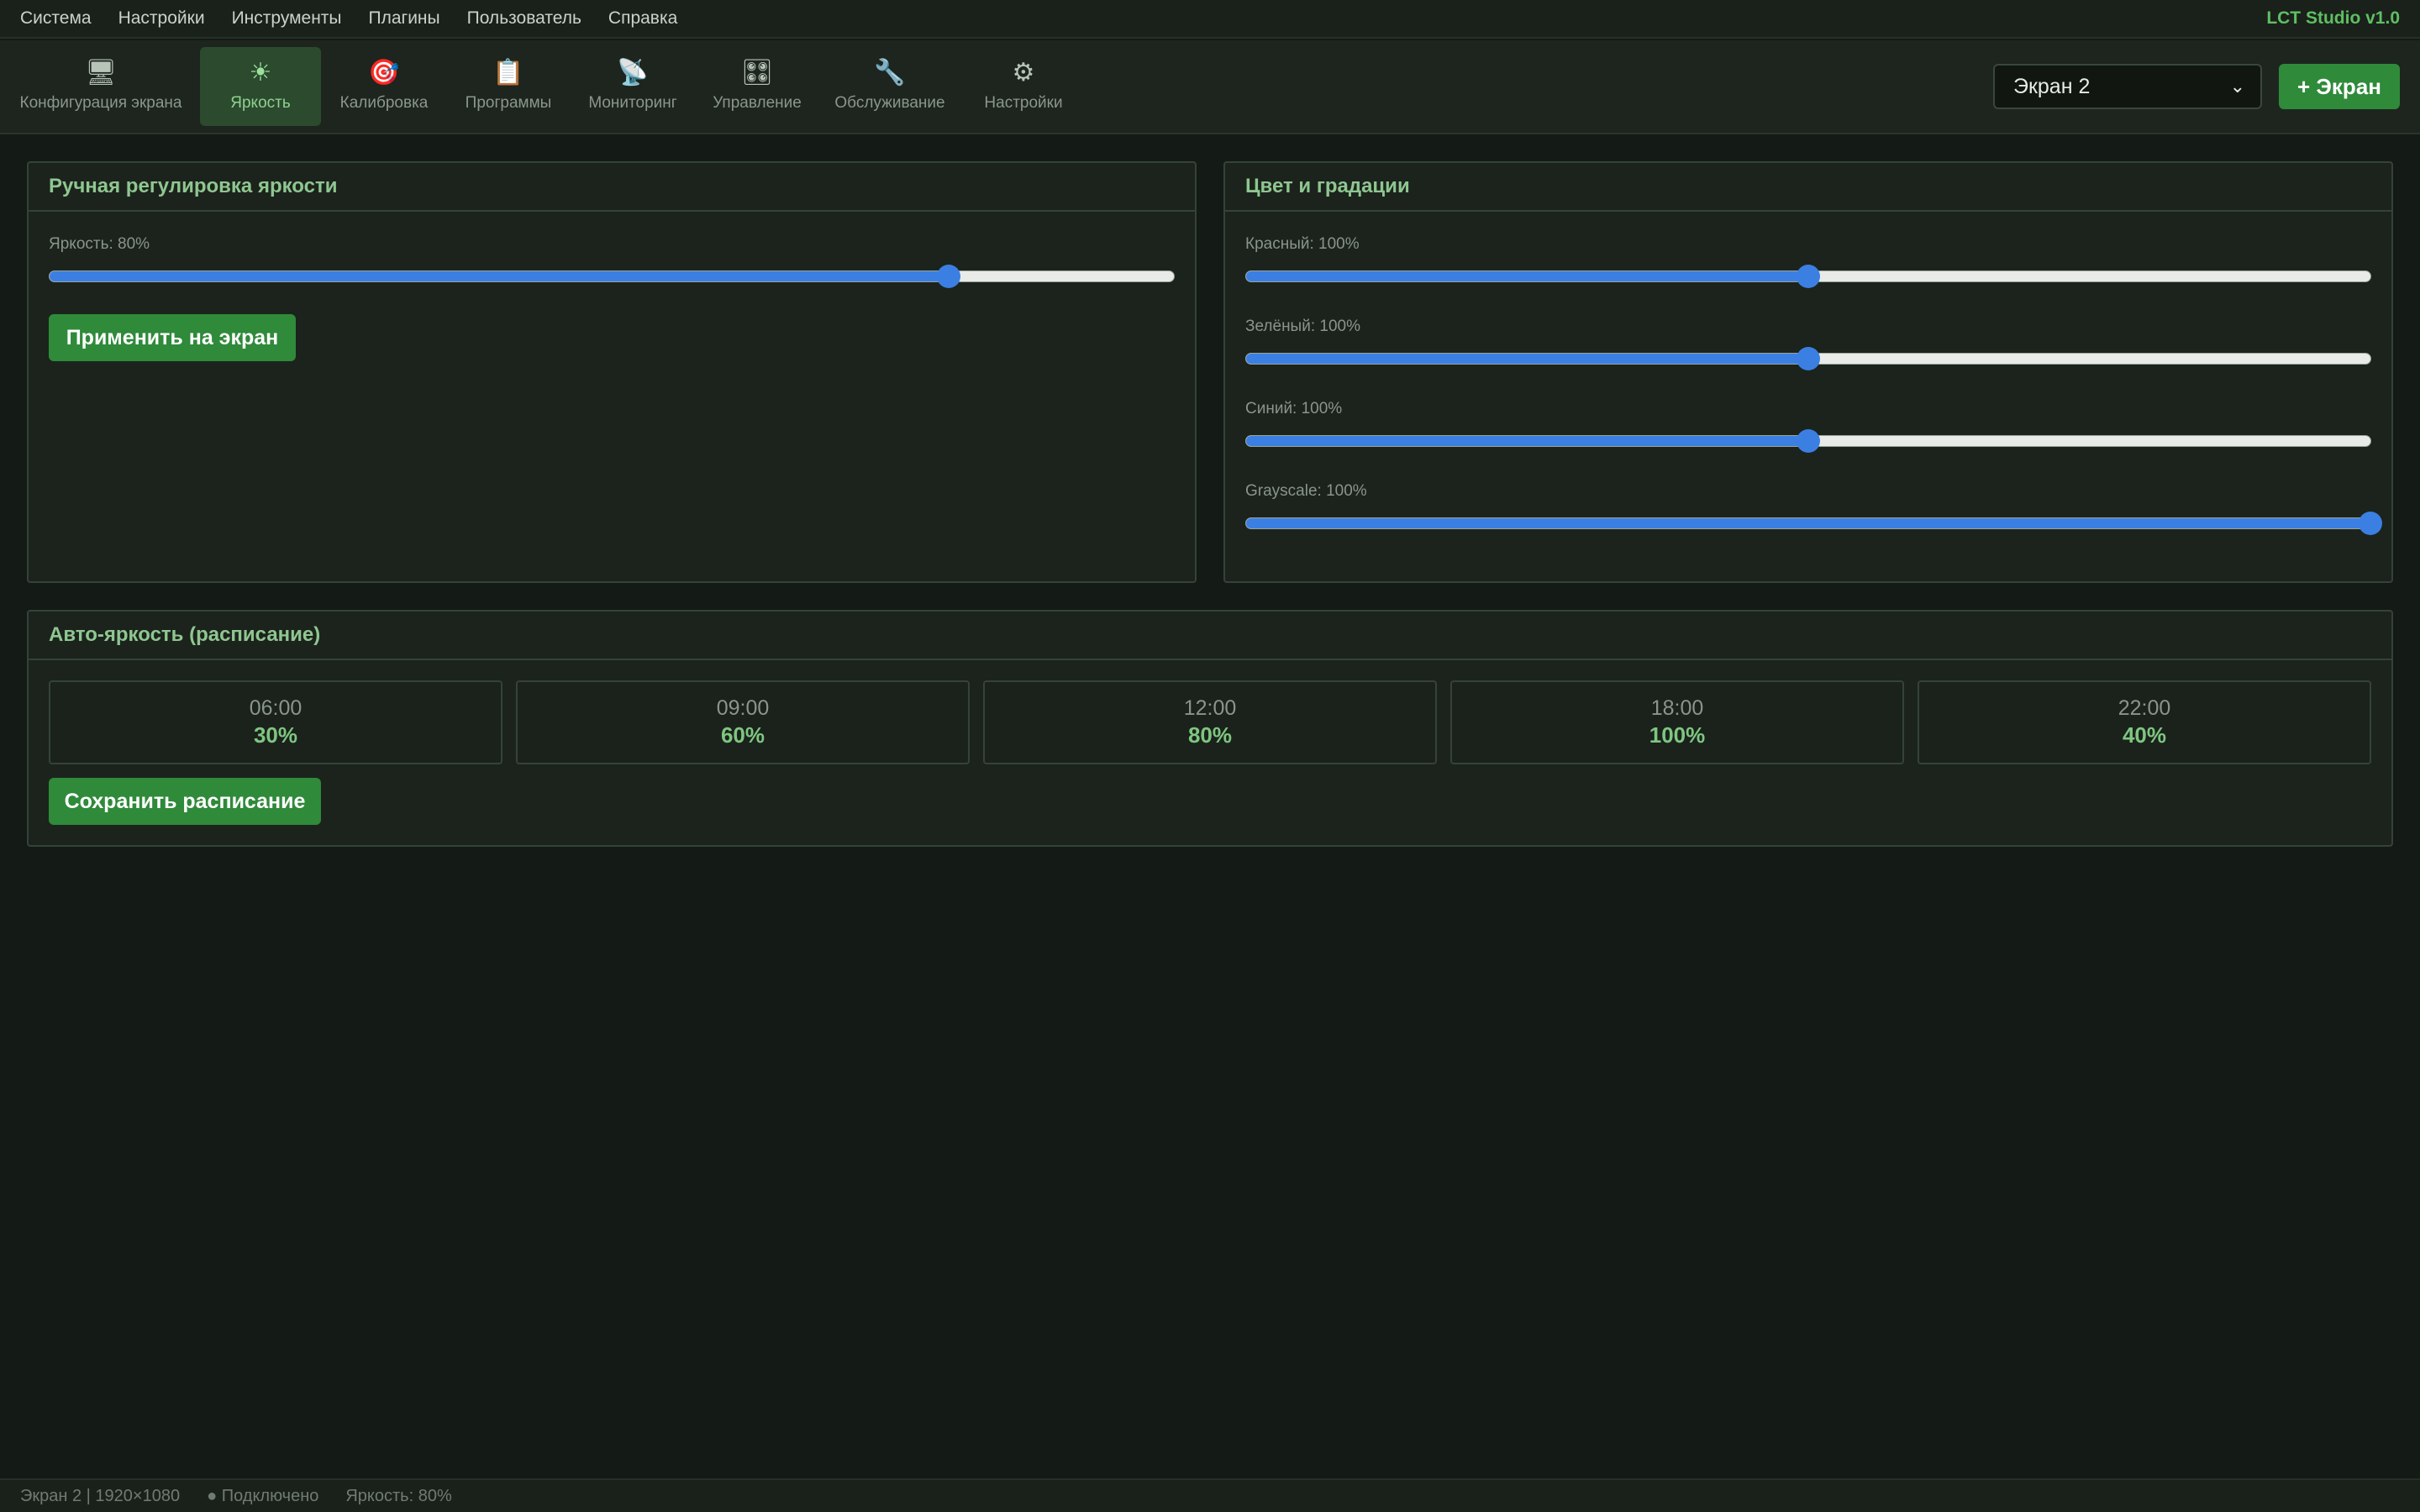 This screenshot has width=2420, height=1512. Describe the element at coordinates (742, 735) in the screenshot. I see `schedule-percent: 60%` at that location.